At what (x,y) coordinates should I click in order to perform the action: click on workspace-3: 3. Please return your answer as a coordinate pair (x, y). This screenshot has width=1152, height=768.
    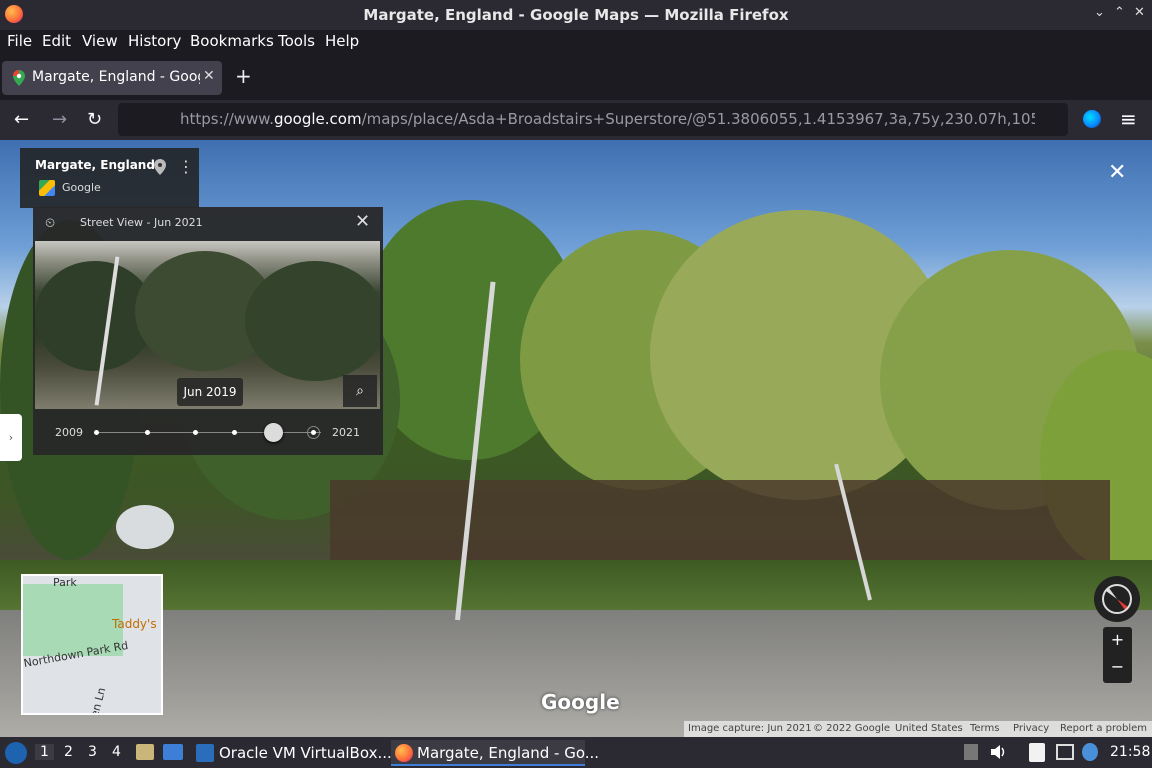
    Looking at the image, I should click on (92, 752).